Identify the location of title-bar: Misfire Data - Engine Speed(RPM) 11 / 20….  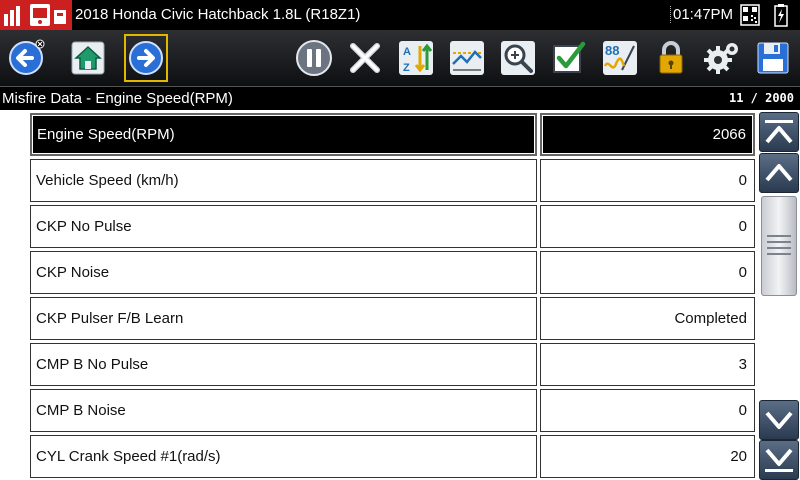
(400, 98).